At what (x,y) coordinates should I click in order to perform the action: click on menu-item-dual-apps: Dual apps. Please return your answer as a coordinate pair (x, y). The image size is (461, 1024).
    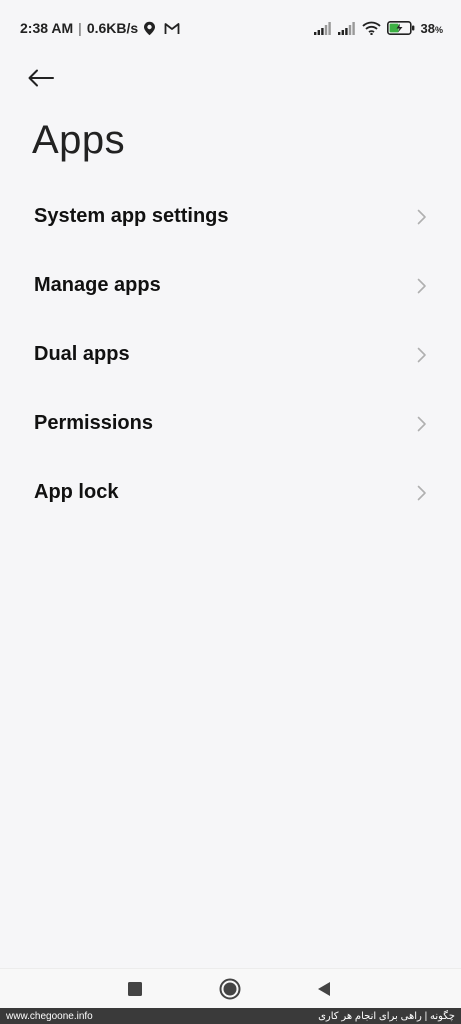
    Looking at the image, I should click on (230, 354).